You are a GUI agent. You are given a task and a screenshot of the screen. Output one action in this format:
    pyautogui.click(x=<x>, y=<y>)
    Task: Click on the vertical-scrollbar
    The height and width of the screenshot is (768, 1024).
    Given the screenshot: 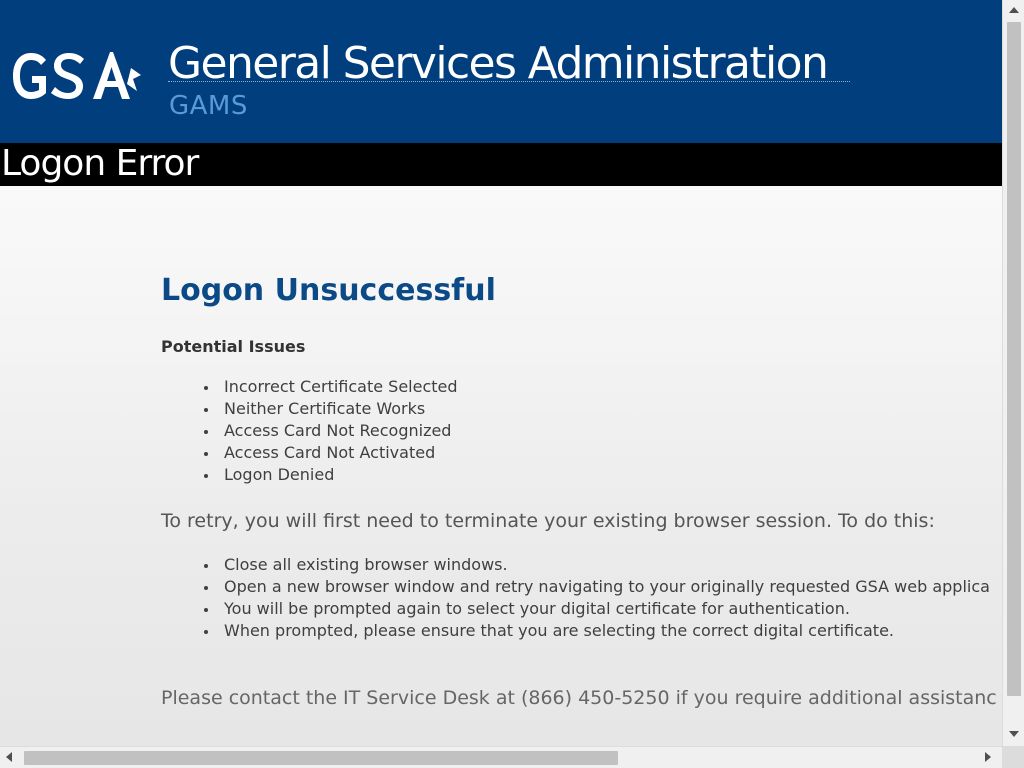 What is the action you would take?
    pyautogui.click(x=1013, y=373)
    